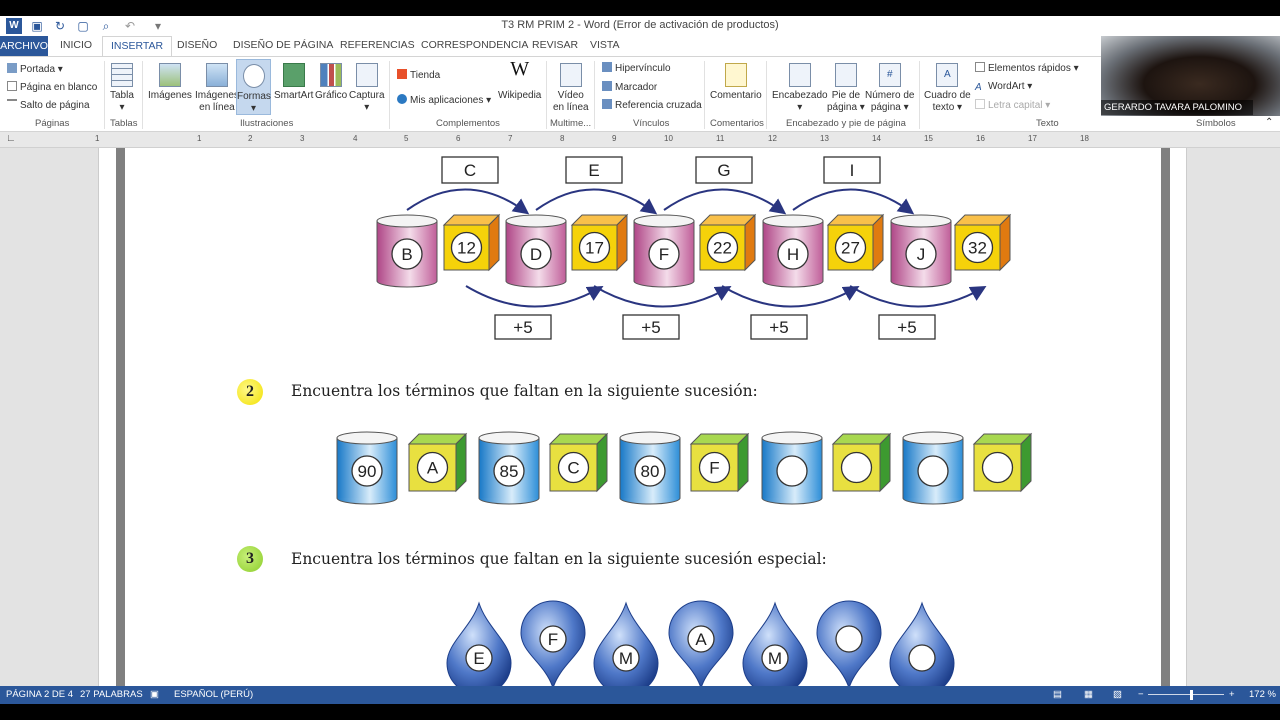 The width and height of the screenshot is (1280, 720). I want to click on footer-icon, so click(845, 75).